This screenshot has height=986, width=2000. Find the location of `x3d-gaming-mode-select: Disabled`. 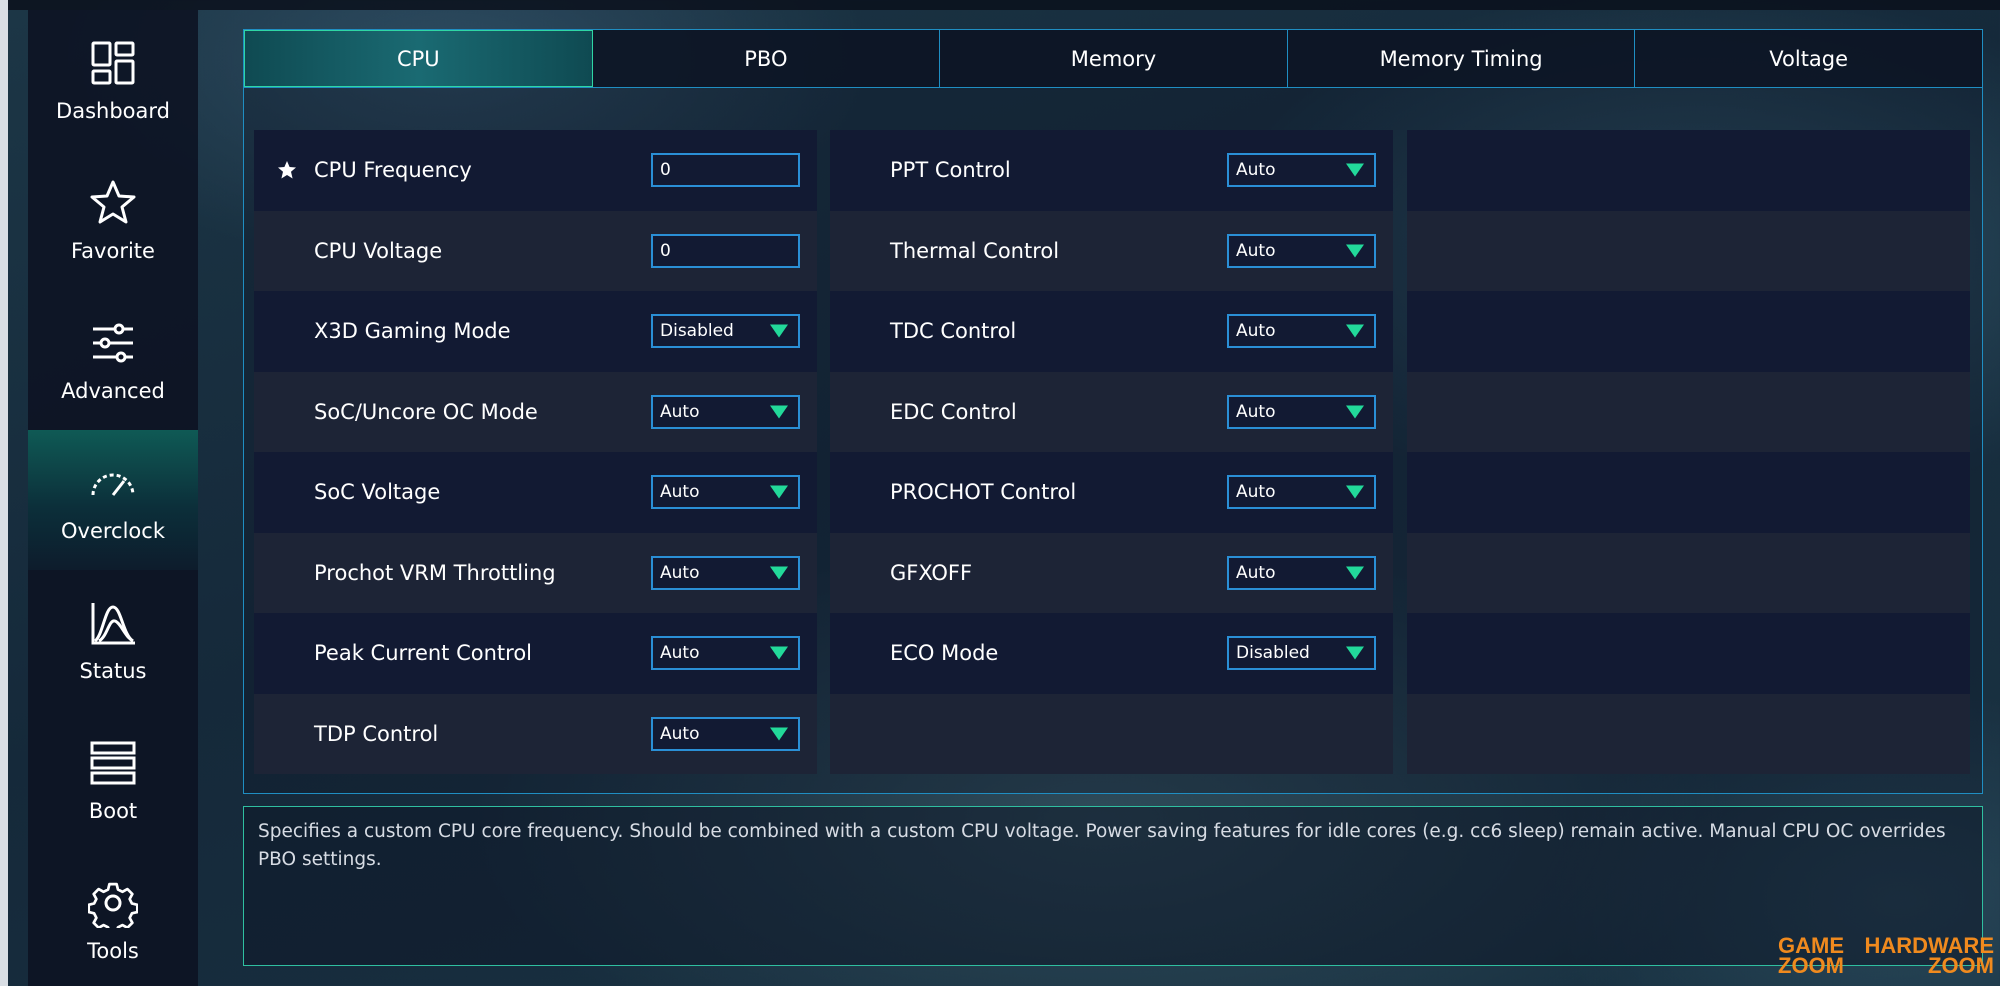

x3d-gaming-mode-select: Disabled is located at coordinates (725, 331).